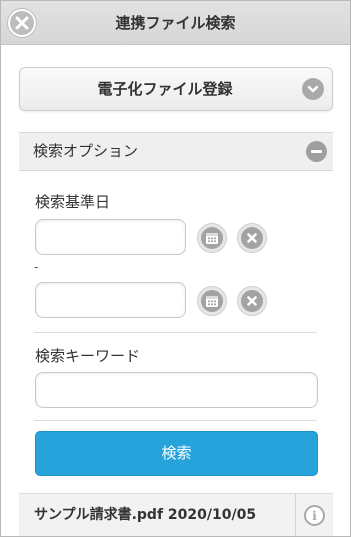 The image size is (351, 537). I want to click on keyword-label: 検索キーワード, so click(88, 356).